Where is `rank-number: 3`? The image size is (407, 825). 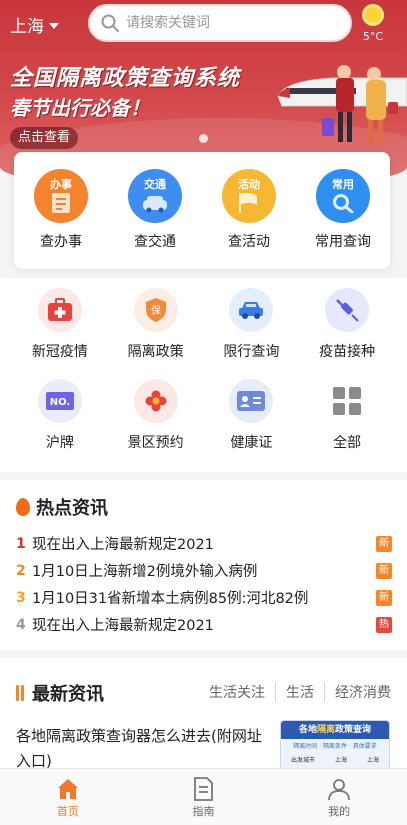 rank-number: 3 is located at coordinates (21, 597).